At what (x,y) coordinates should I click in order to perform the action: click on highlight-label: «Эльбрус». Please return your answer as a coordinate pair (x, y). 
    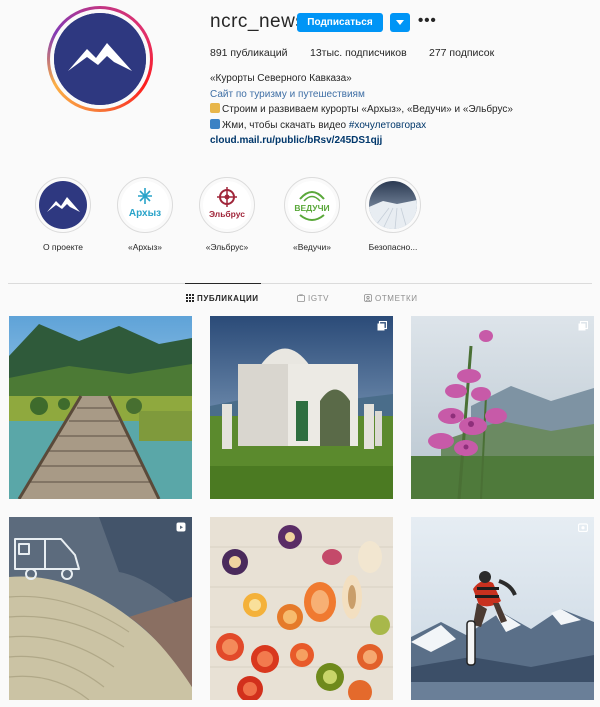
    Looking at the image, I should click on (227, 247).